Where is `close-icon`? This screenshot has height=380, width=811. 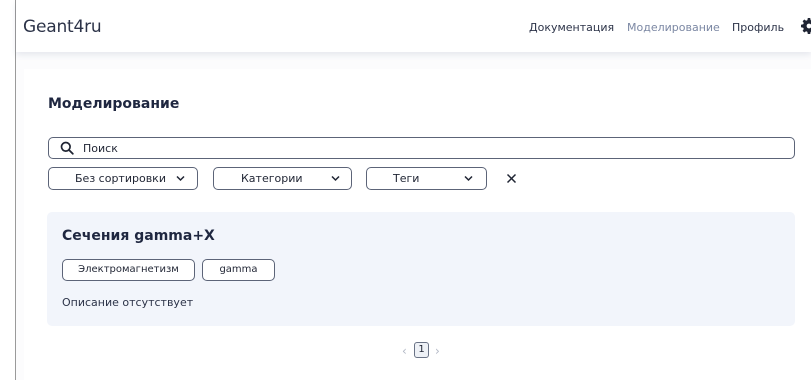 close-icon is located at coordinates (511, 178).